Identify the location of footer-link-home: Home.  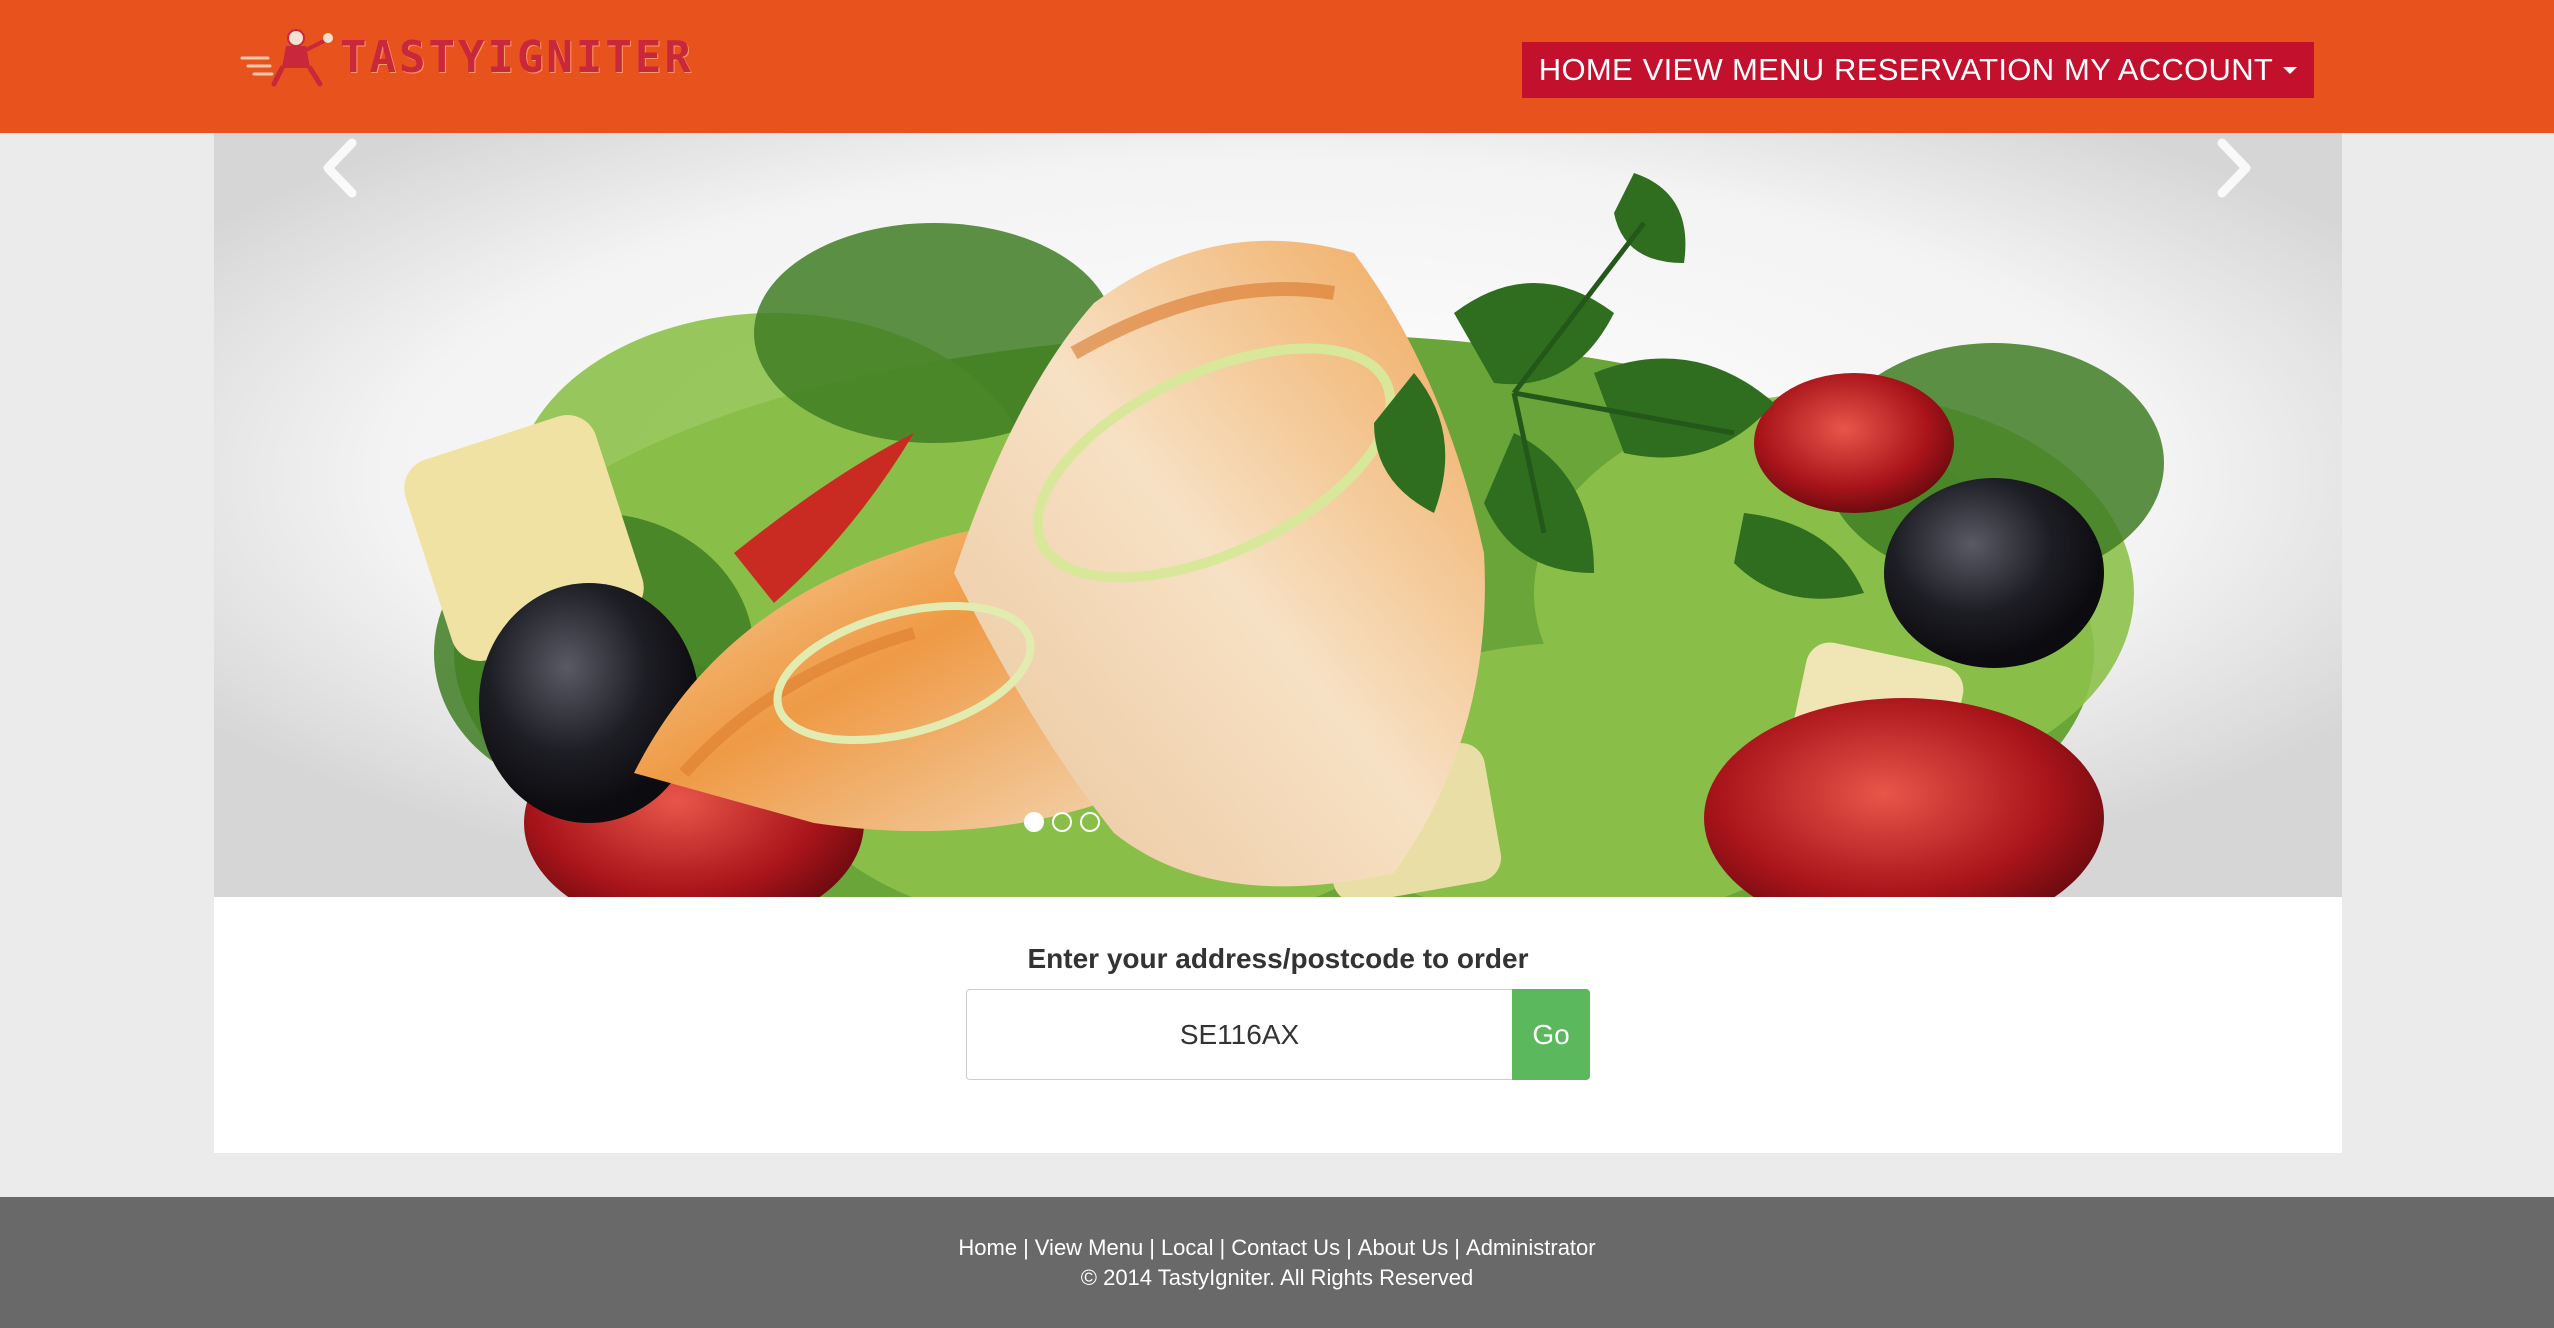
(987, 1247).